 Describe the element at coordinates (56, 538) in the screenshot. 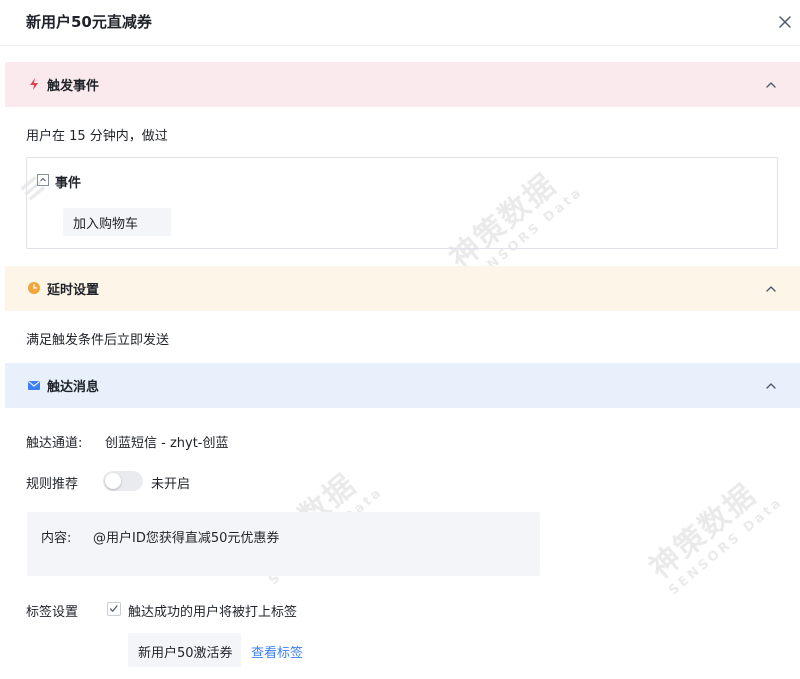

I see `content-label: 内容:` at that location.